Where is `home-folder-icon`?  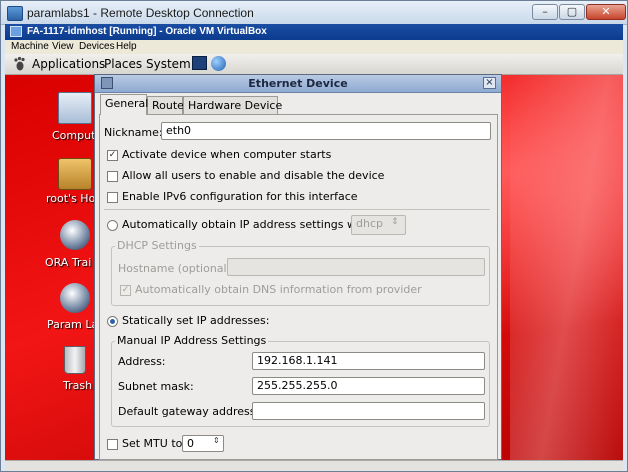 home-folder-icon is located at coordinates (75, 174).